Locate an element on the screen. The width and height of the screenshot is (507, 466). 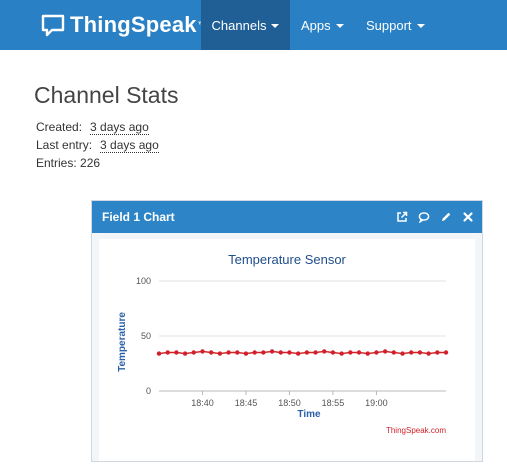
nav-support-label: Support is located at coordinates (389, 25).